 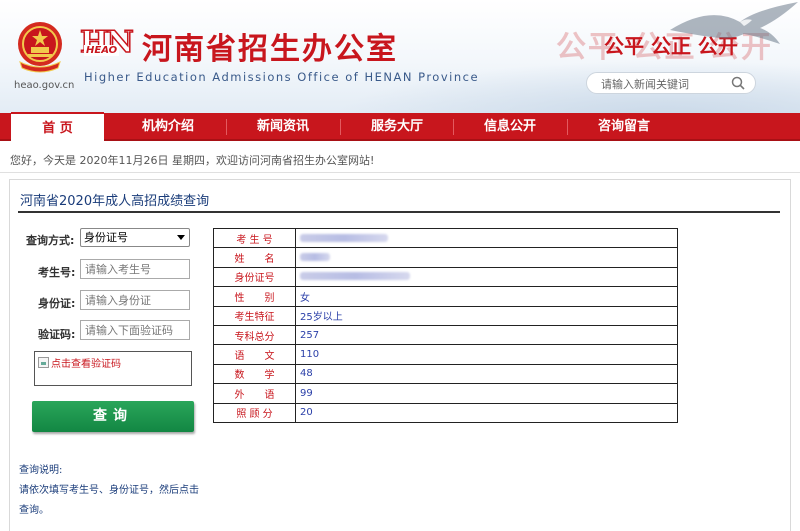 What do you see at coordinates (50, 240) in the screenshot?
I see `query-method-label: 查询方式:` at bounding box center [50, 240].